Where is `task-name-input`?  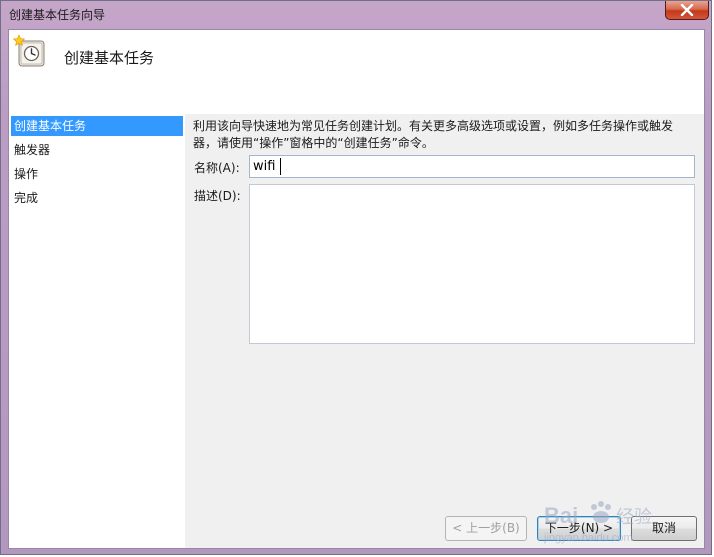
task-name-input is located at coordinates (472, 166).